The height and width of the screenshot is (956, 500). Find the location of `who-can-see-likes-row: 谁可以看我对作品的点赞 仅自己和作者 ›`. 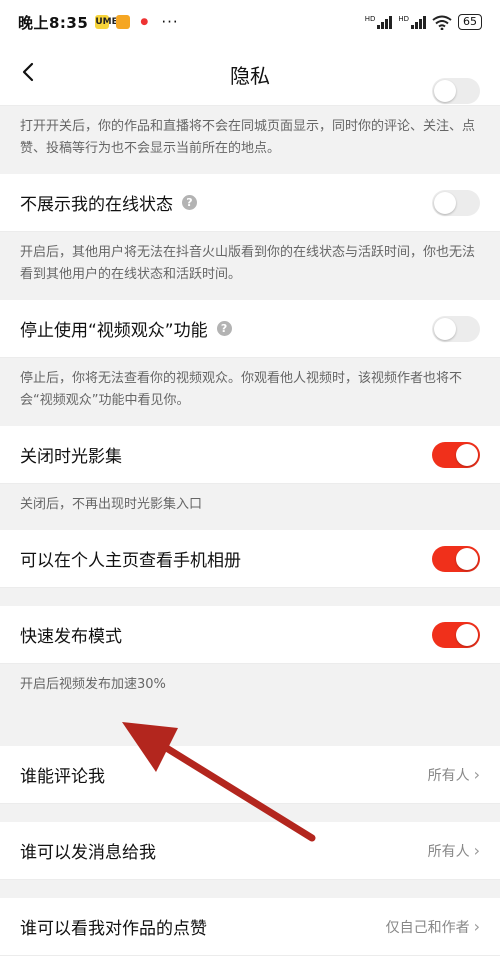

who-can-see-likes-row: 谁可以看我对作品的点赞 仅自己和作者 › is located at coordinates (250, 927).